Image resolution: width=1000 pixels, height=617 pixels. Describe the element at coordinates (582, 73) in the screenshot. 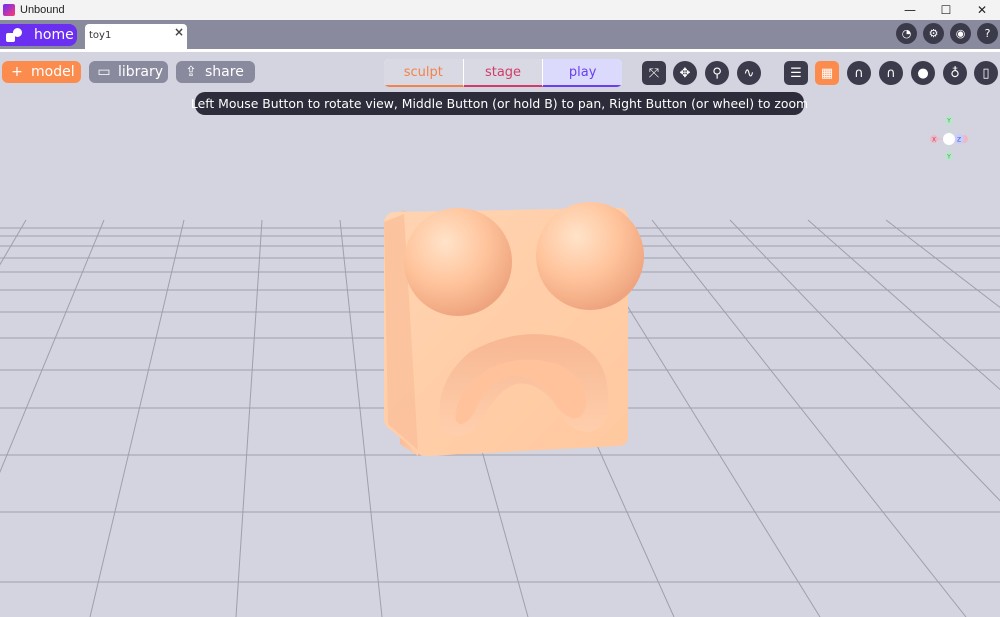

I see `tab-play: play` at that location.